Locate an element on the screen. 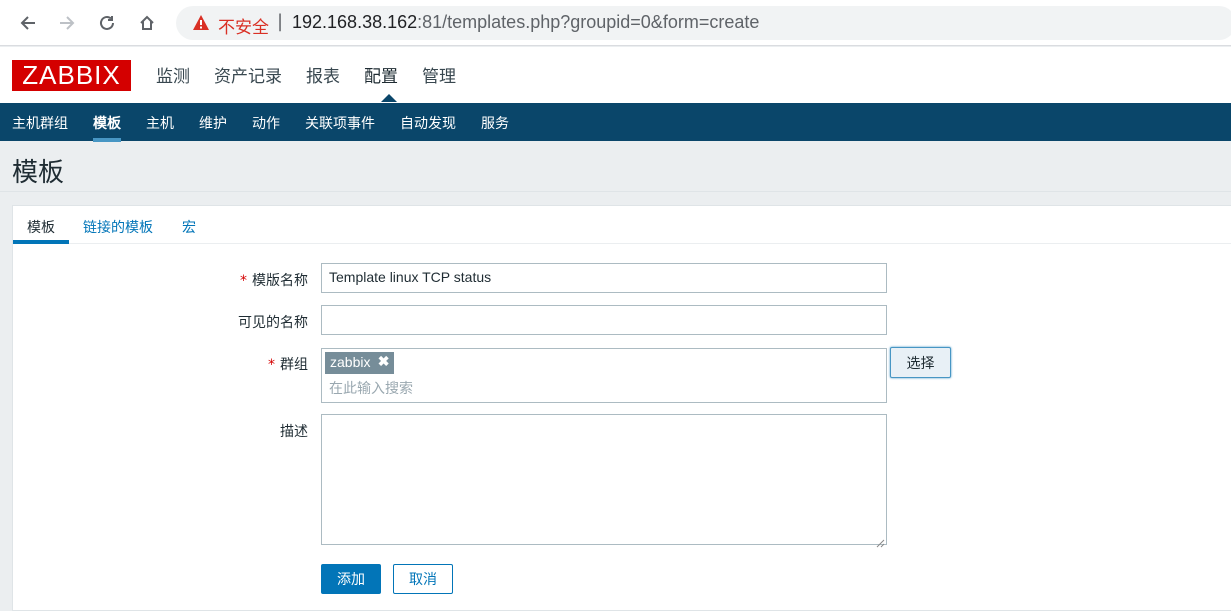 The width and height of the screenshot is (1231, 611). menu-inventory: 资产记录 is located at coordinates (248, 74).